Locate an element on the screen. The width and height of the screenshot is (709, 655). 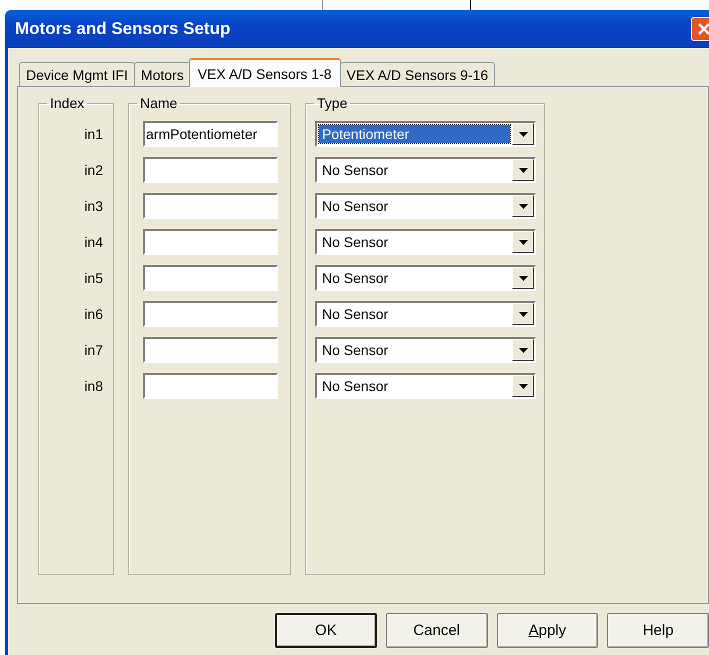
dialog-button: Cancel is located at coordinates (437, 630).